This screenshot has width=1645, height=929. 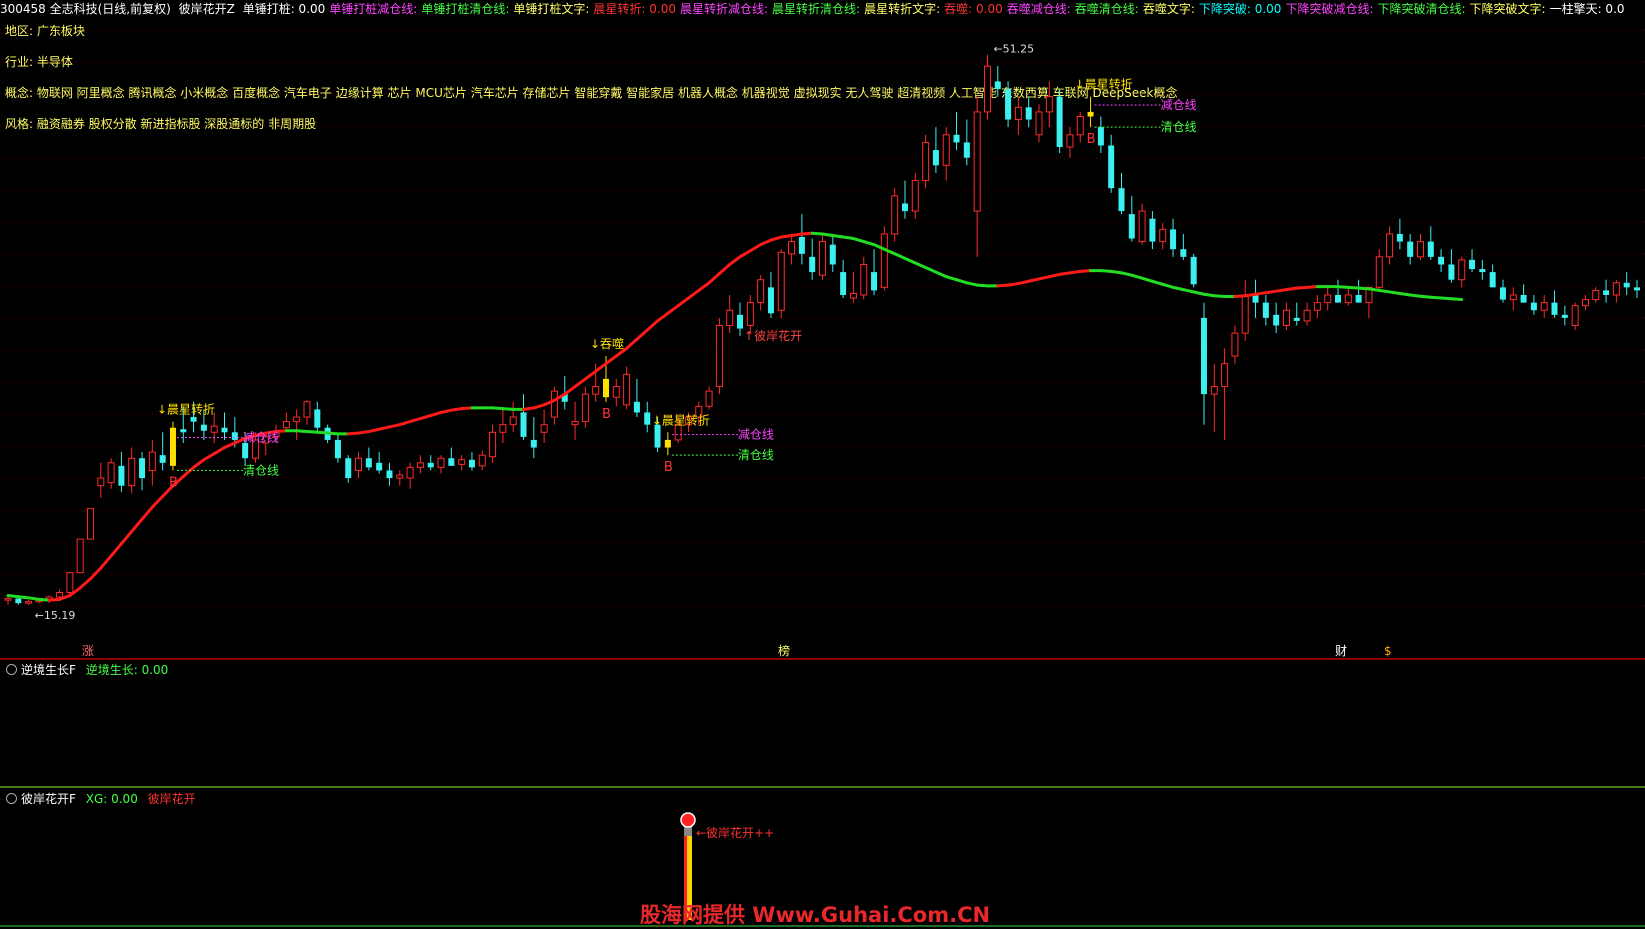 I want to click on panel3-header: 彼岸花开F XG: 0.00 彼岸花开, so click(x=101, y=799).